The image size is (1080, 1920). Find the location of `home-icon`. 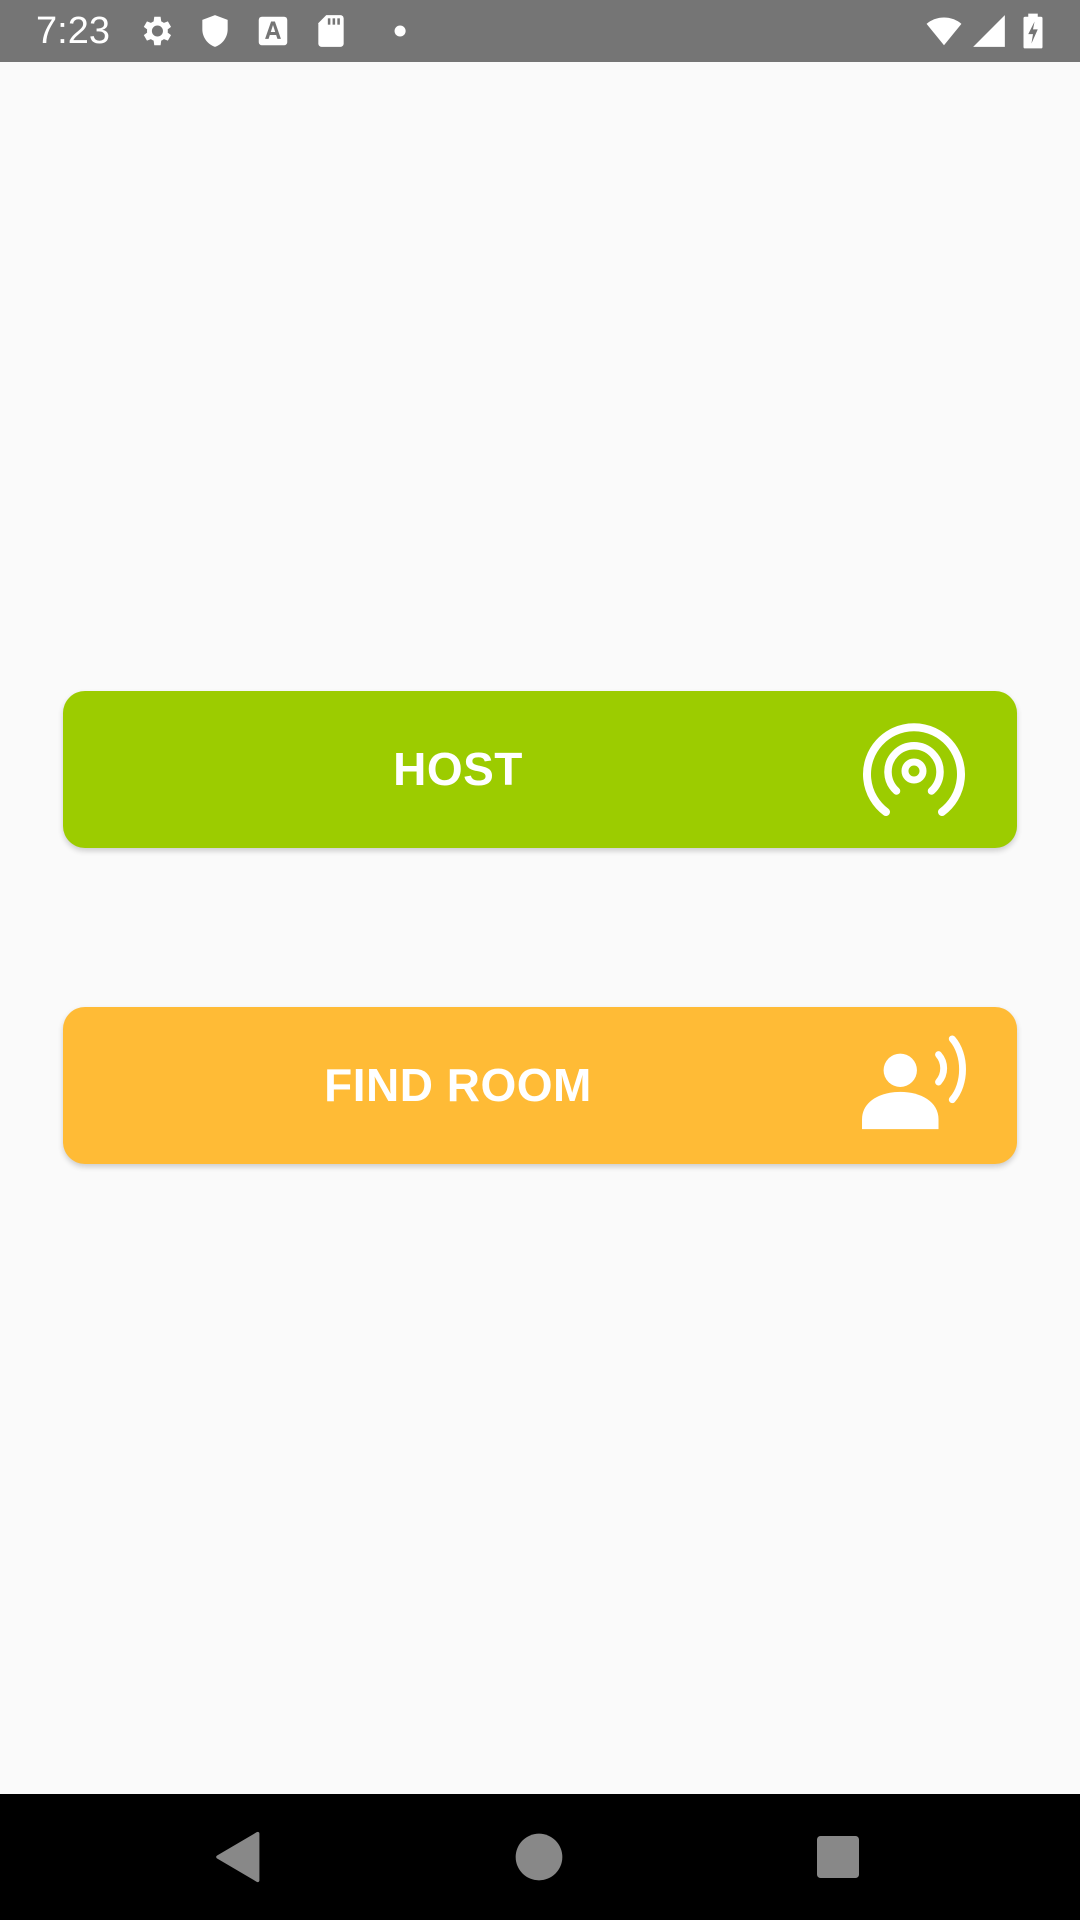

home-icon is located at coordinates (539, 1857).